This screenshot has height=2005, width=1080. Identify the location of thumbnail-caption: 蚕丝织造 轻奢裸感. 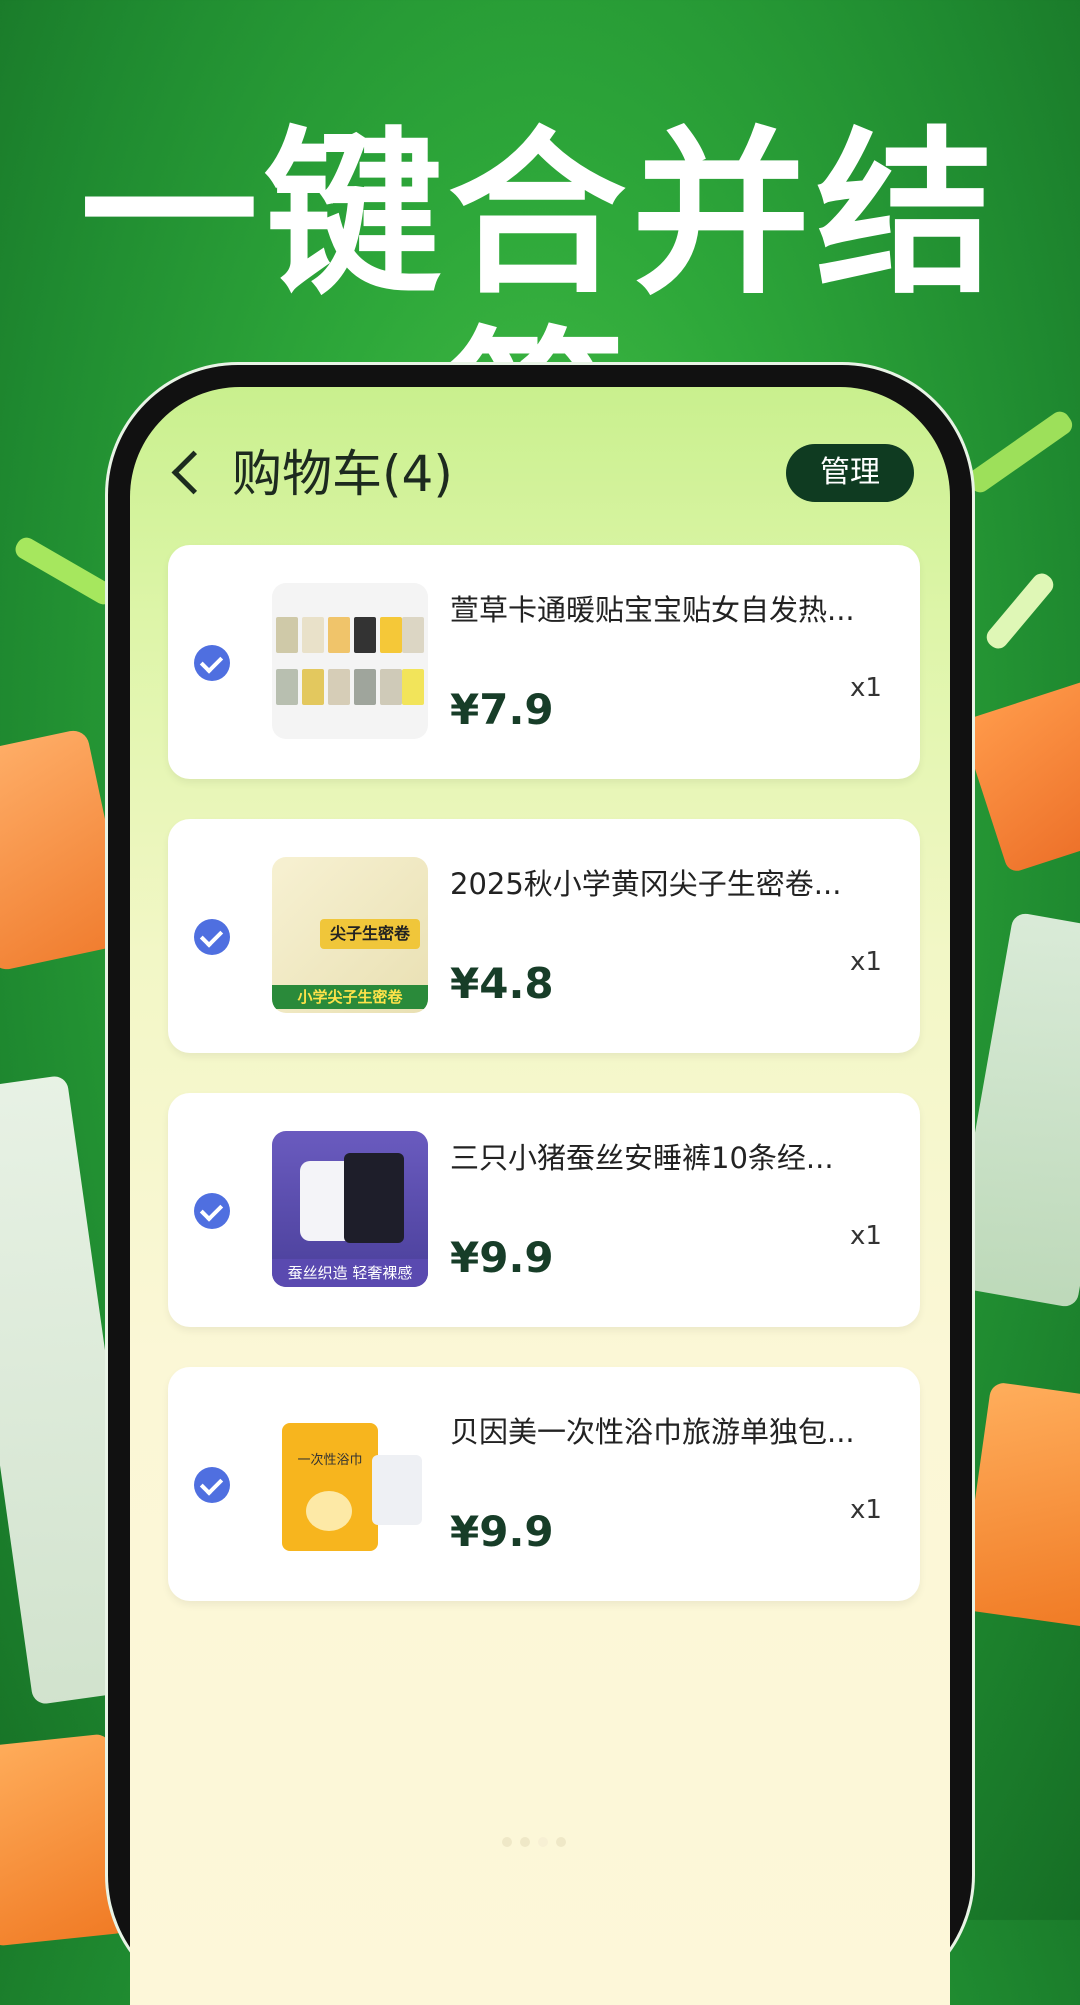
(350, 1273).